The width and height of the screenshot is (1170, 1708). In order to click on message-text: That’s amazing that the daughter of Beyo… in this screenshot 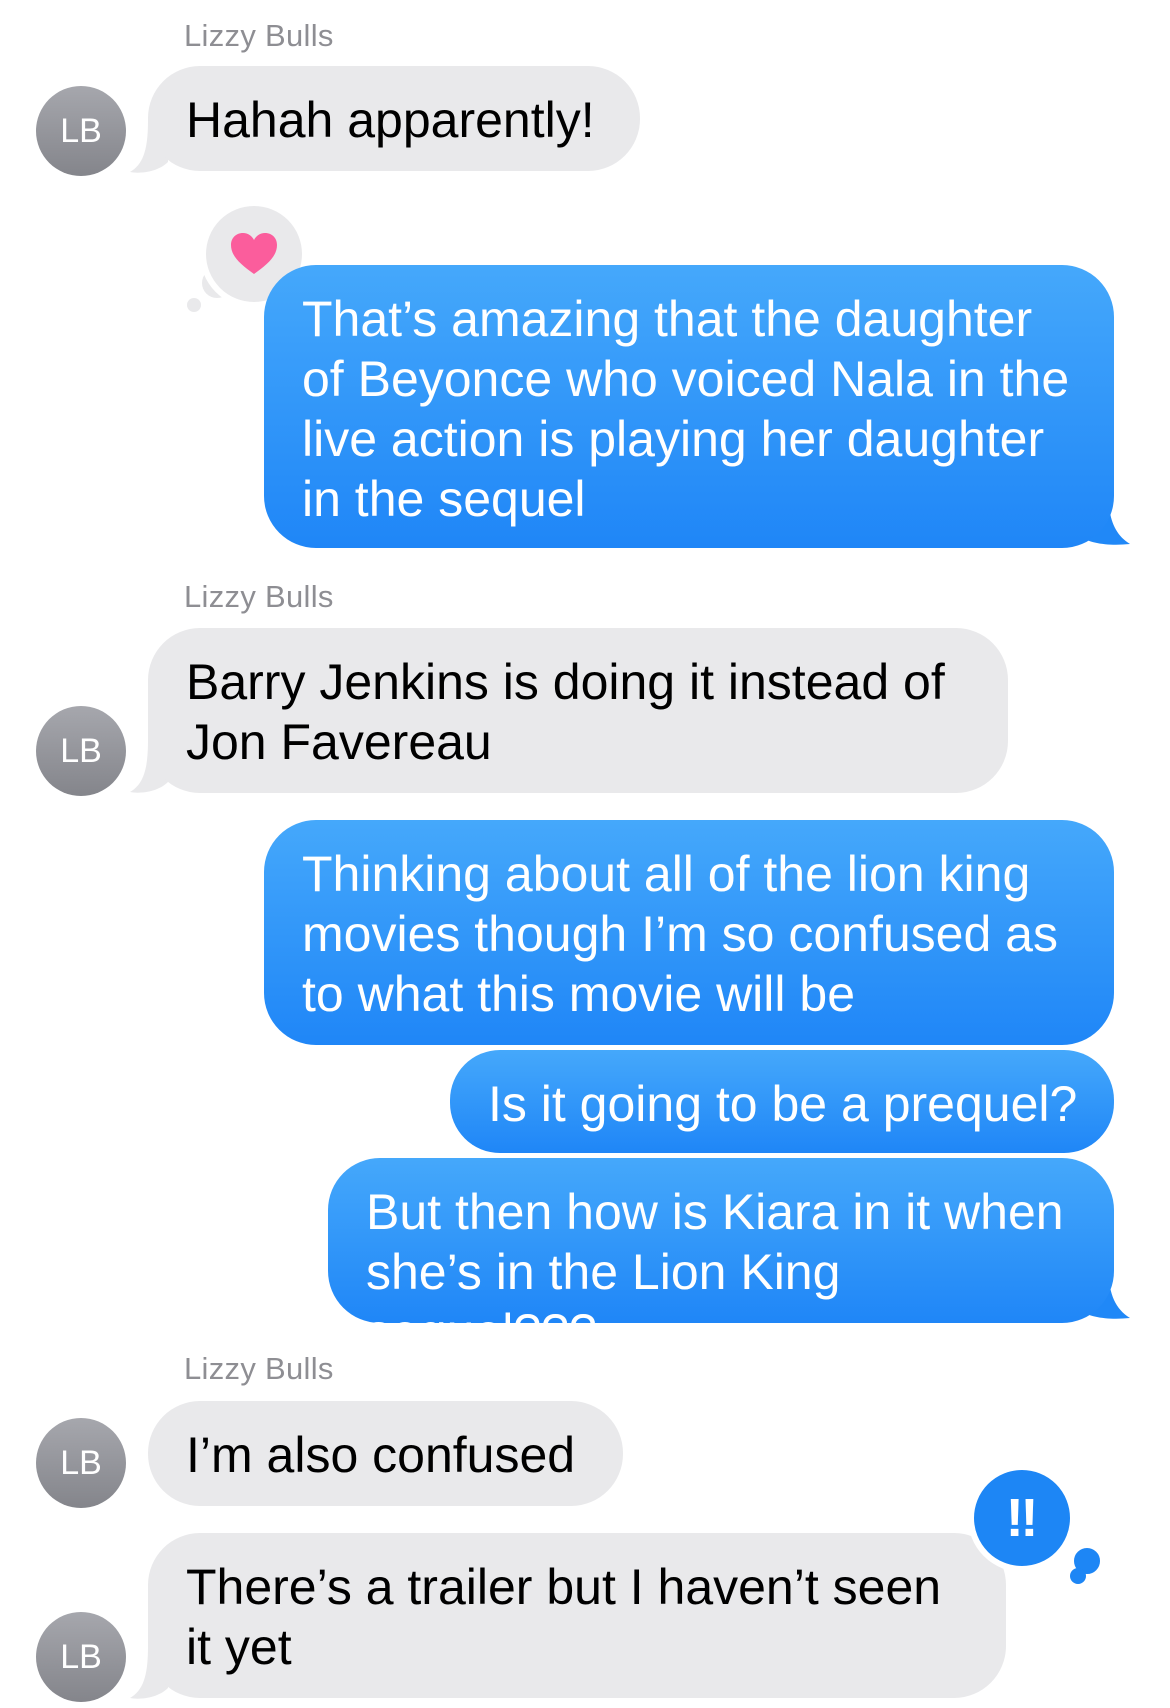, I will do `click(686, 409)`.